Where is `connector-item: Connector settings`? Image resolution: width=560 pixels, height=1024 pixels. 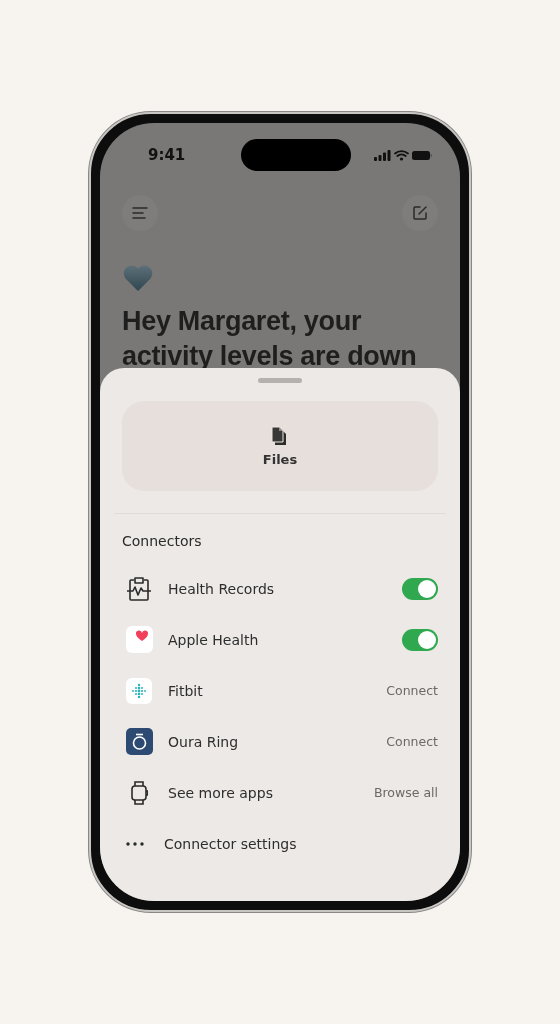 connector-item: Connector settings is located at coordinates (280, 843).